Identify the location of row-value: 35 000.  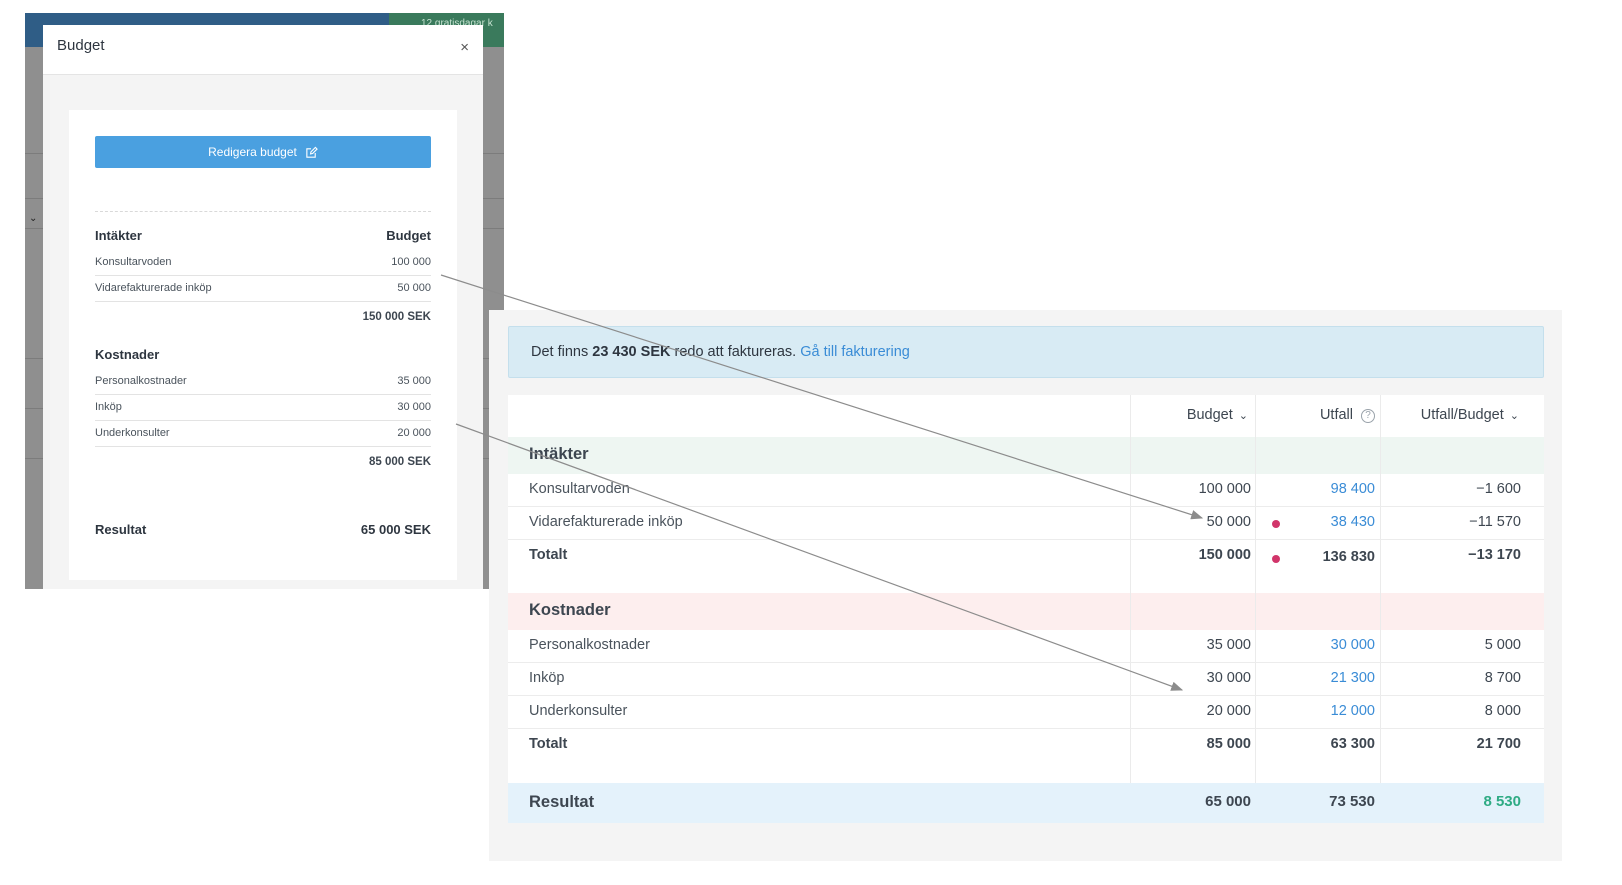
(414, 381).